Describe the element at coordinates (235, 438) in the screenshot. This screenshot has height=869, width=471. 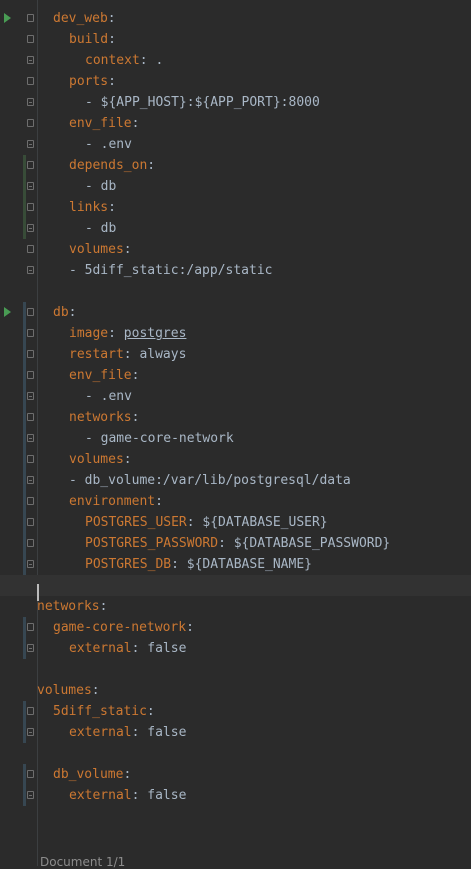
I see `code-line: - game-core-network` at that location.